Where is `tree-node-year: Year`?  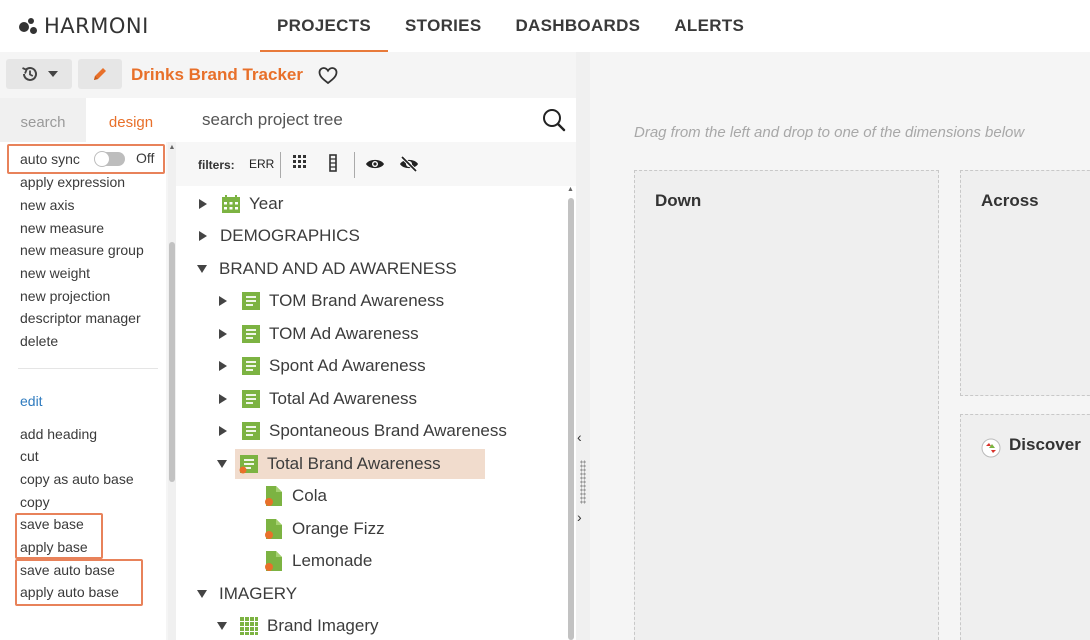
tree-node-year: Year is located at coordinates (240, 204).